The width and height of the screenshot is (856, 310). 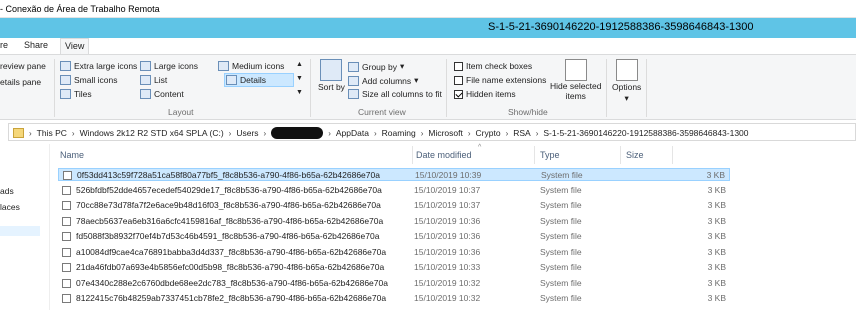 What do you see at coordinates (299, 92) in the screenshot?
I see `layout-expand: ▼` at bounding box center [299, 92].